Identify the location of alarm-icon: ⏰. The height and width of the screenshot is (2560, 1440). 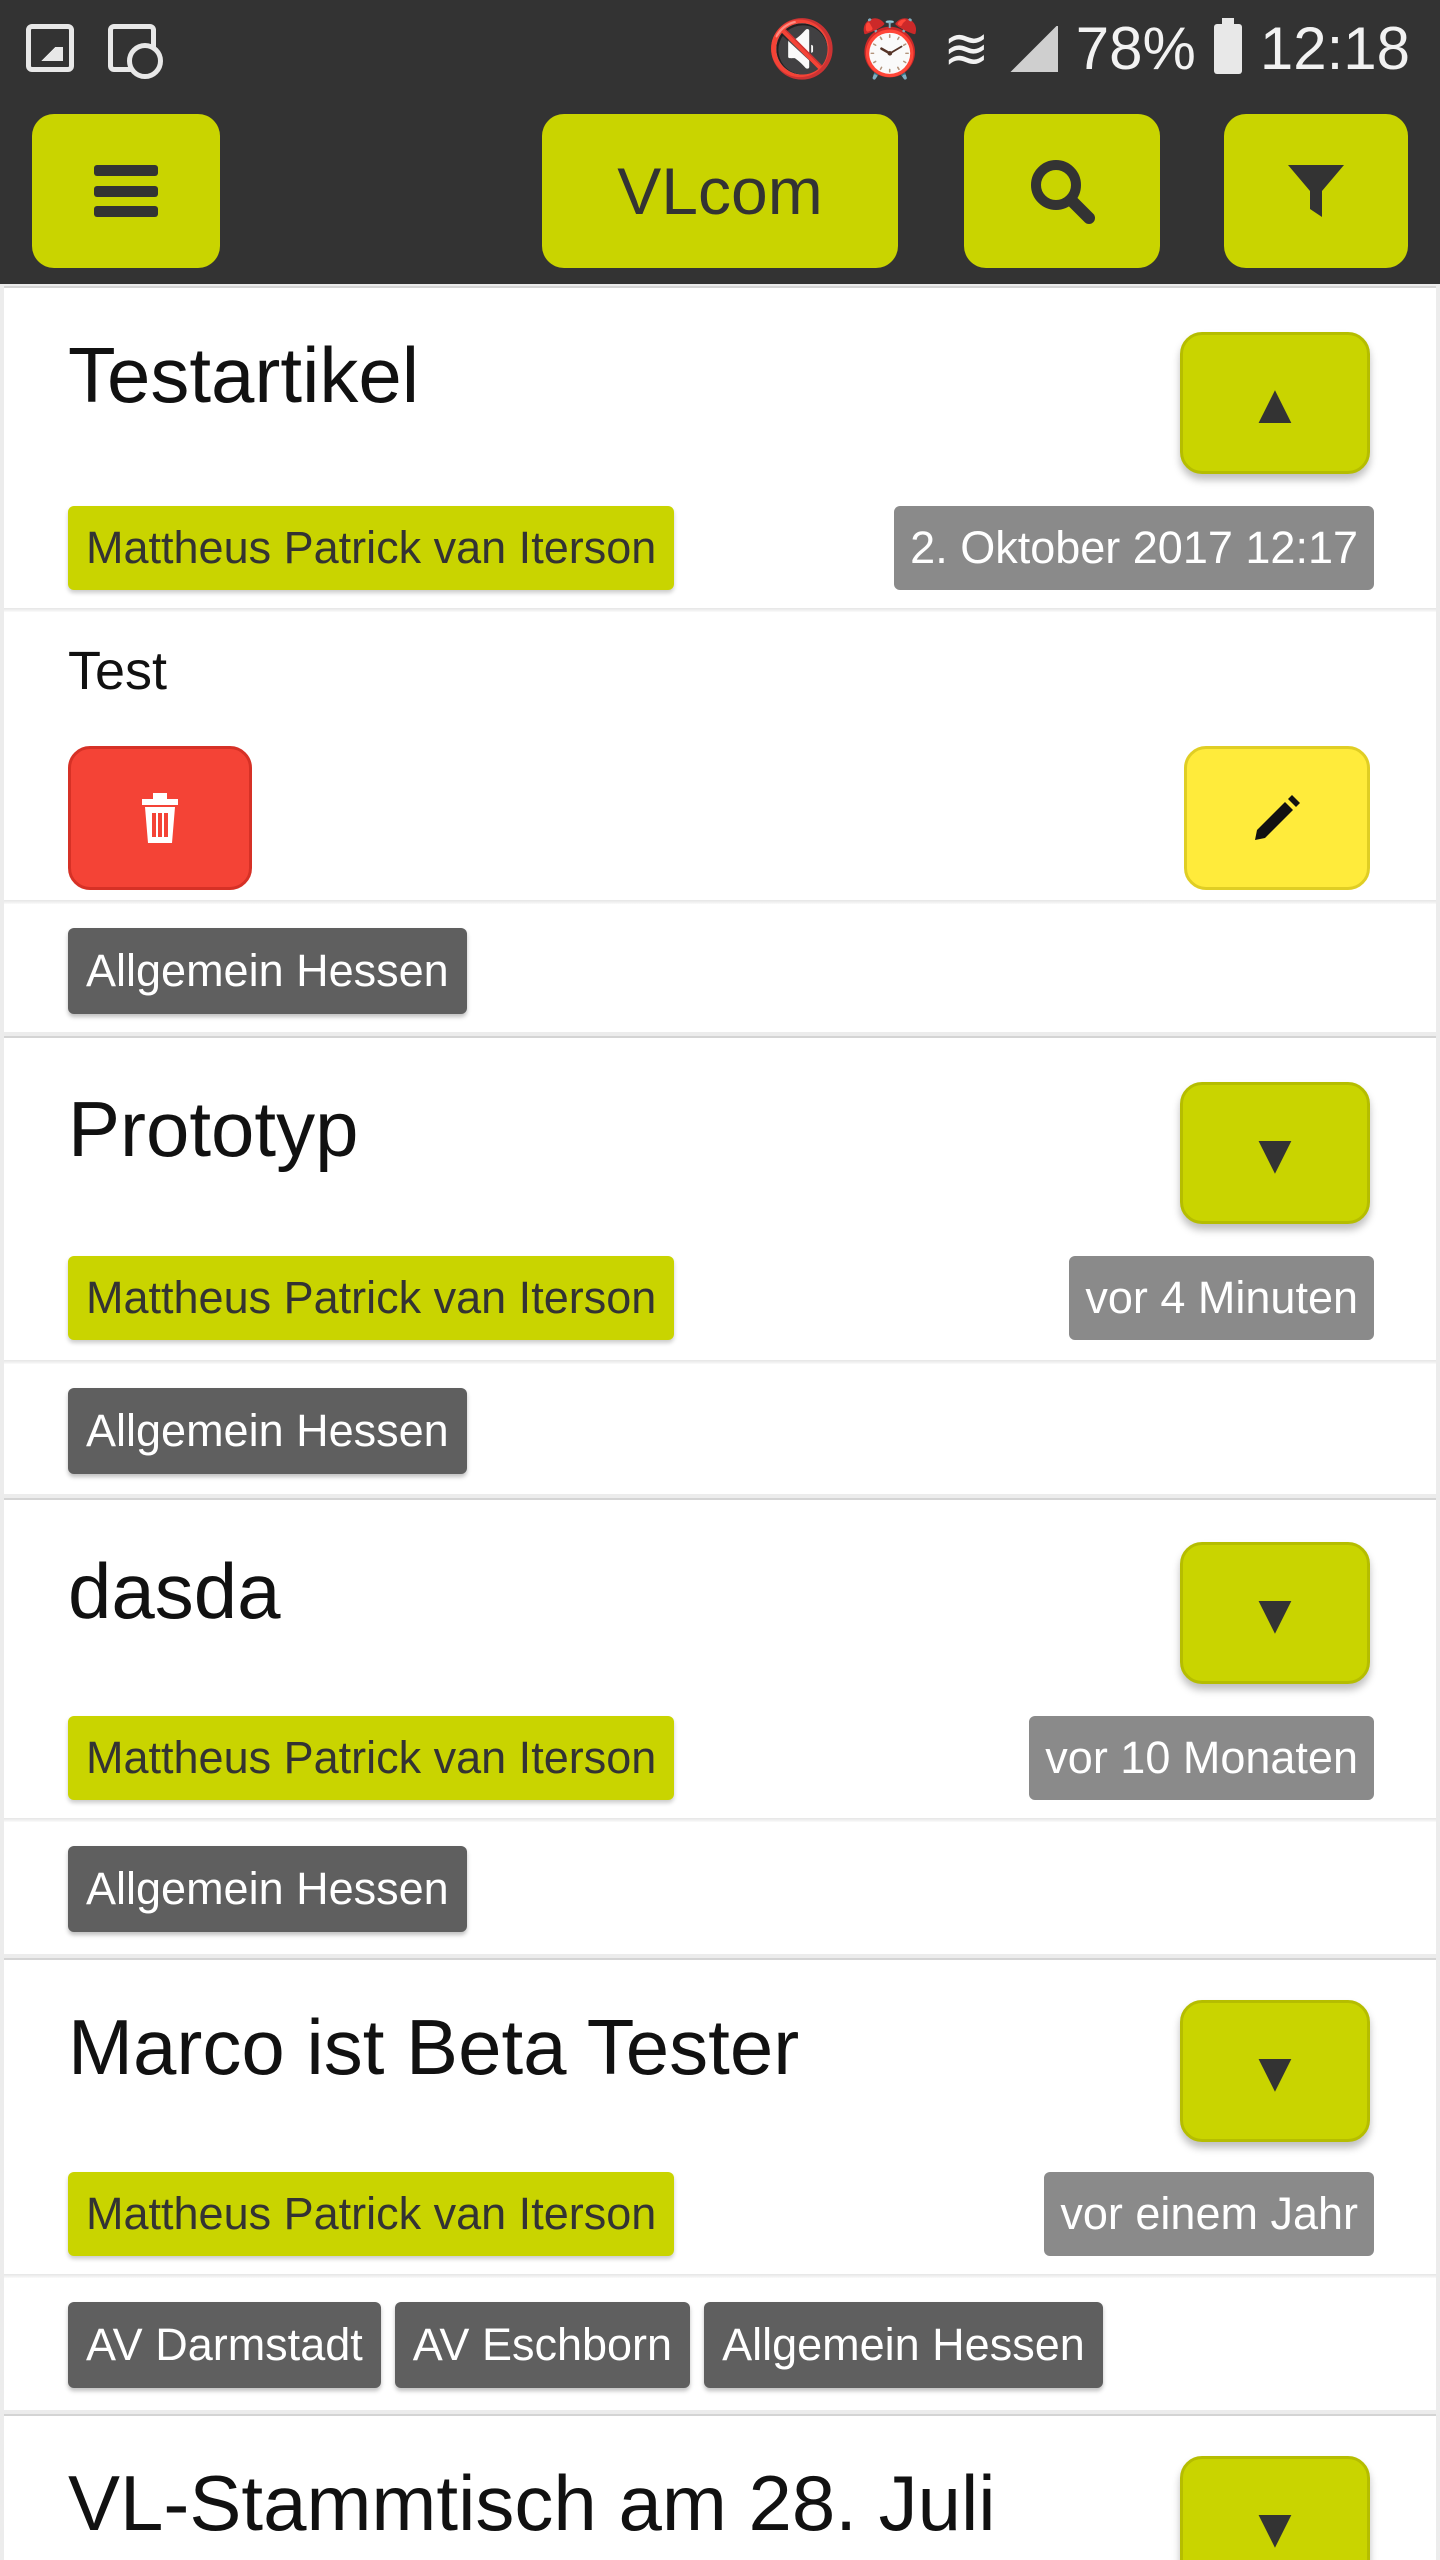
(890, 48).